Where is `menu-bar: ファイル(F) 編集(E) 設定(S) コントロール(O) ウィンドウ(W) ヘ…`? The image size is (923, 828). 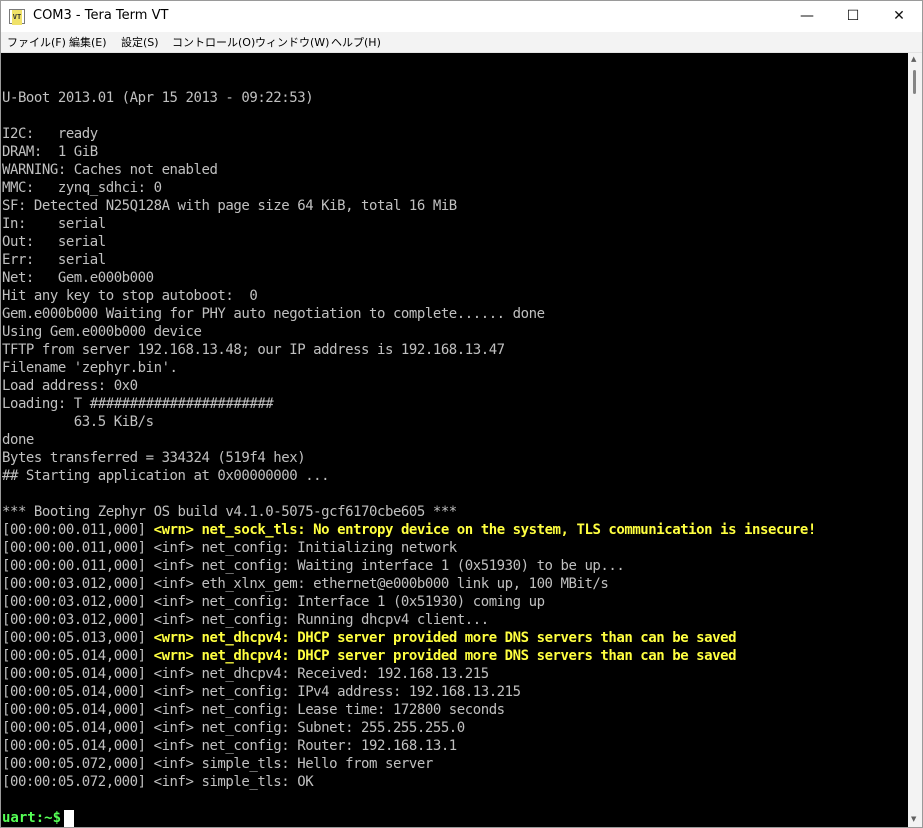
menu-bar: ファイル(F) 編集(E) 設定(S) コントロール(O) ウィンドウ(W) ヘ… is located at coordinates (461, 42).